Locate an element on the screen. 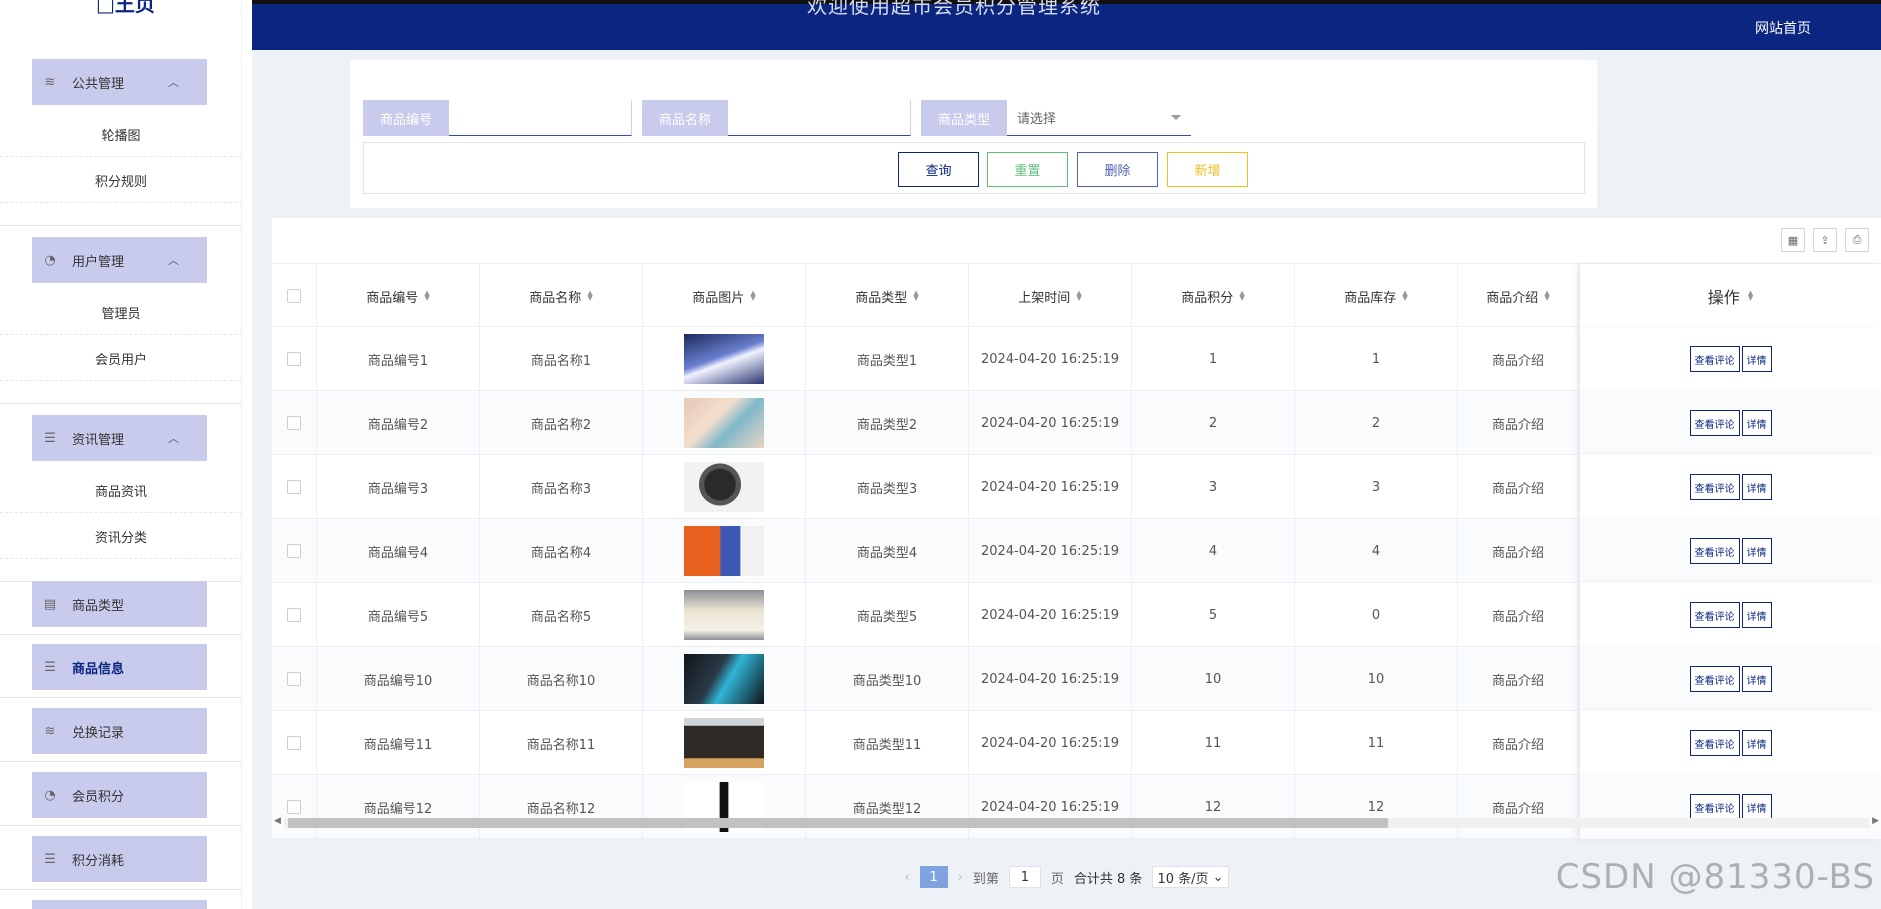  code-input is located at coordinates (540, 118).